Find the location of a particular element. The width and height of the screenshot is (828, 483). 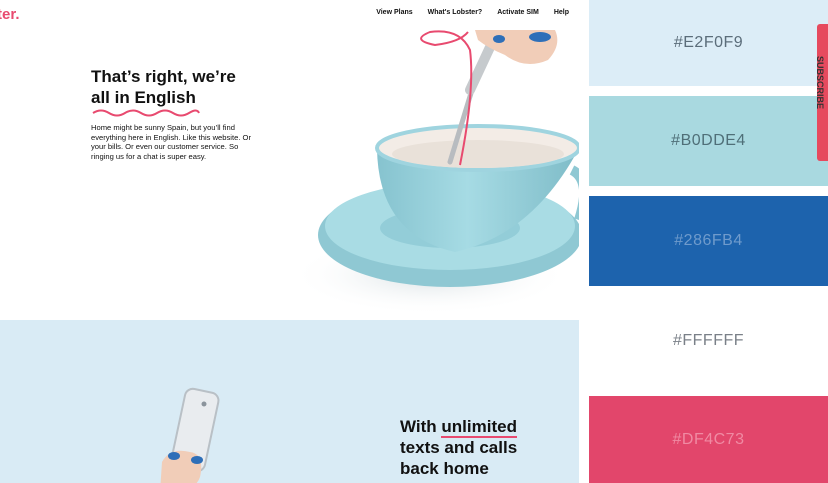

squiggle-underline-icon is located at coordinates (146, 113).